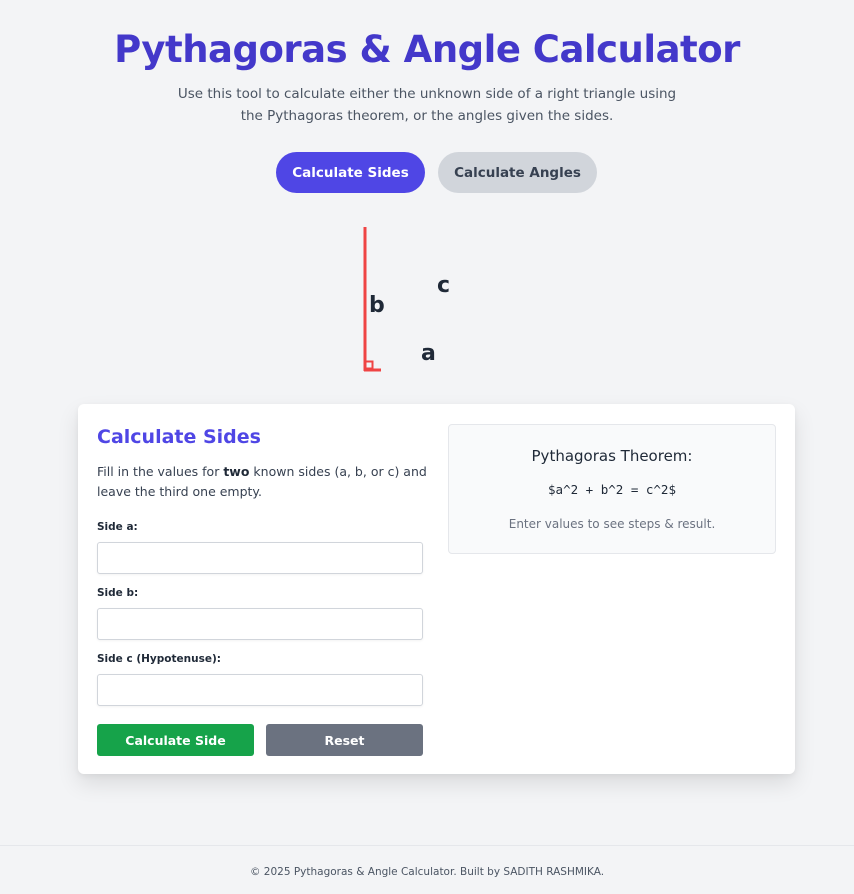 The width and height of the screenshot is (854, 894). Describe the element at coordinates (369, 365) in the screenshot. I see `right-angle-marker` at that location.